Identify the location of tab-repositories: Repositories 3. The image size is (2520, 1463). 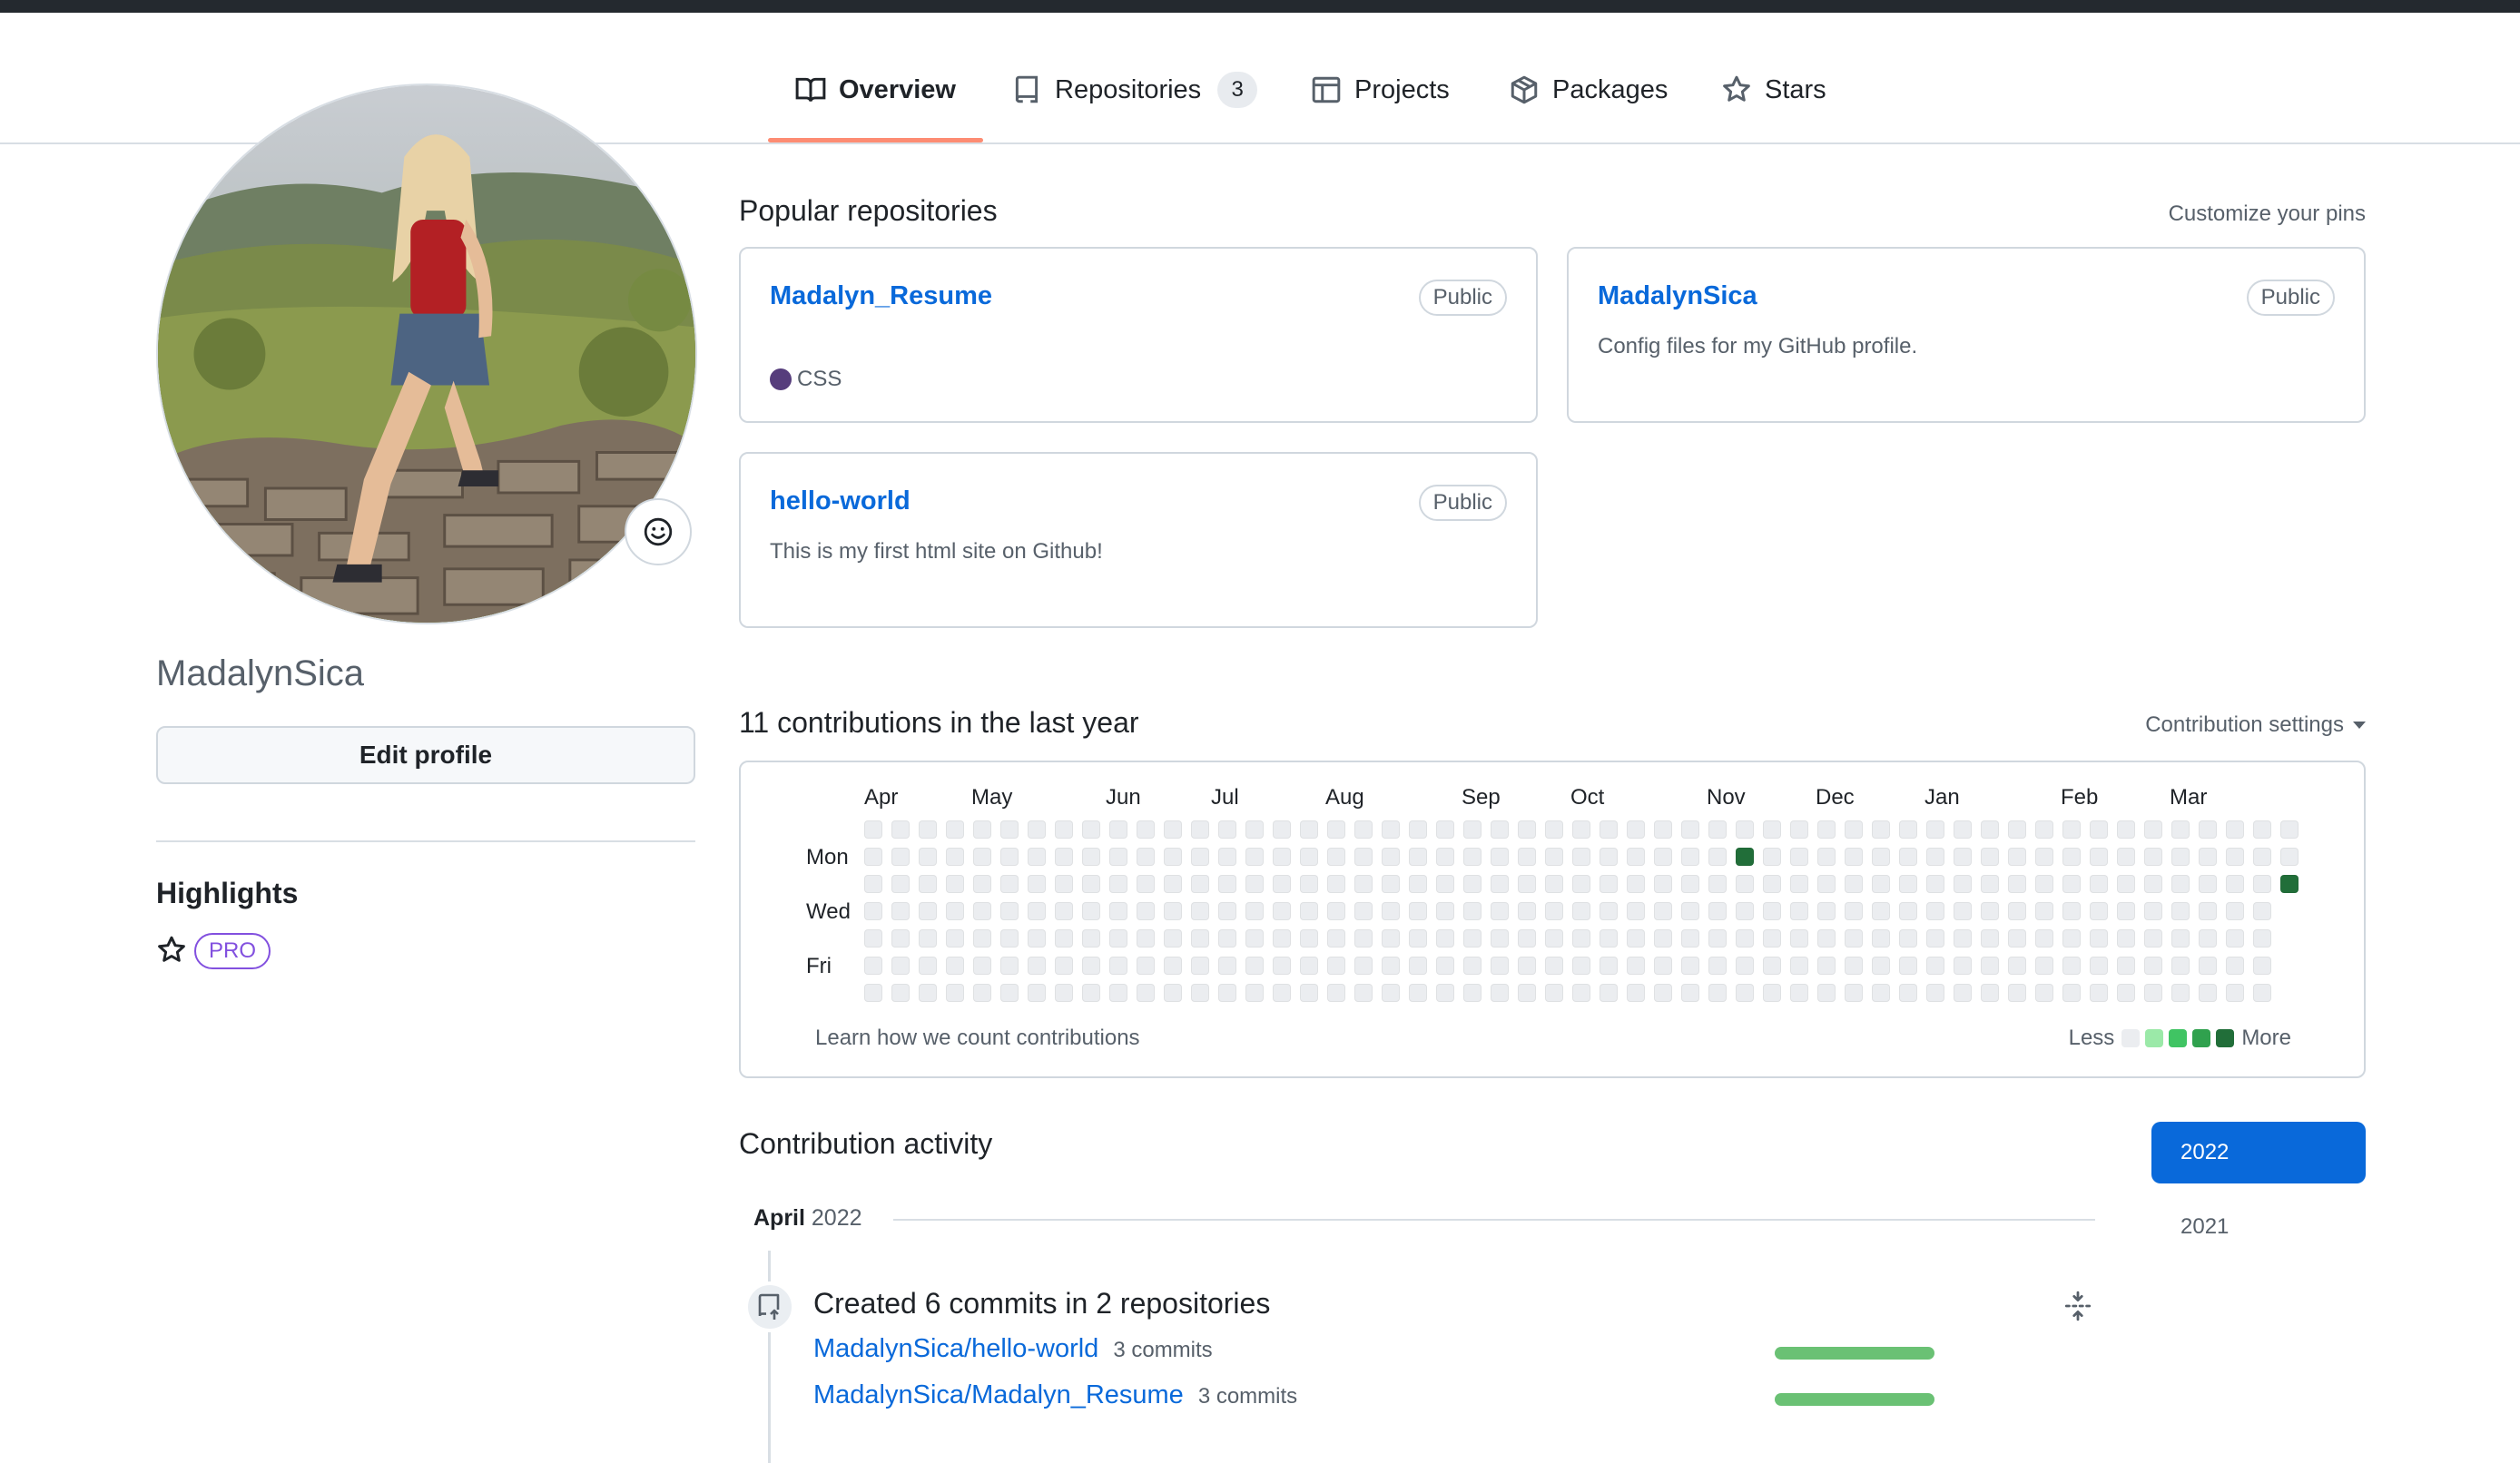
(1134, 90).